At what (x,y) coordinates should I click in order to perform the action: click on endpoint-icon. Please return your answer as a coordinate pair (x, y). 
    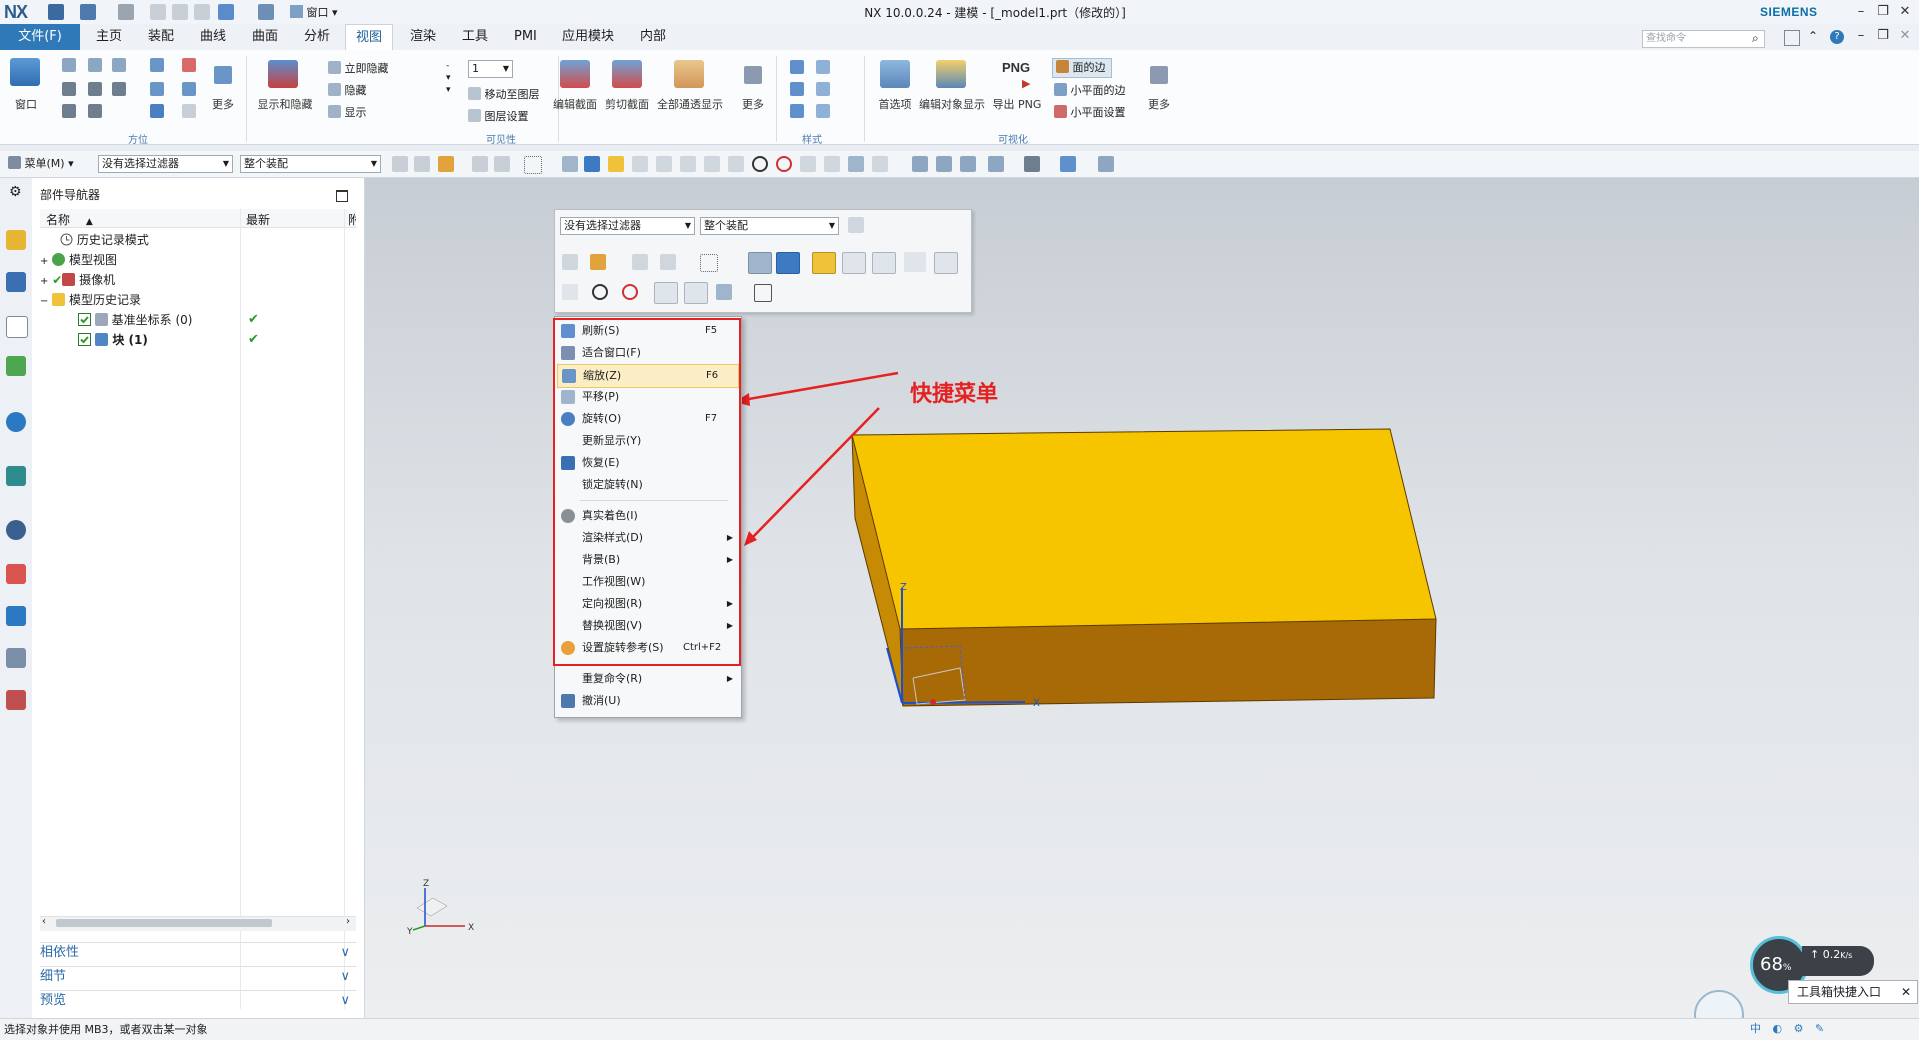
    Looking at the image, I should click on (640, 164).